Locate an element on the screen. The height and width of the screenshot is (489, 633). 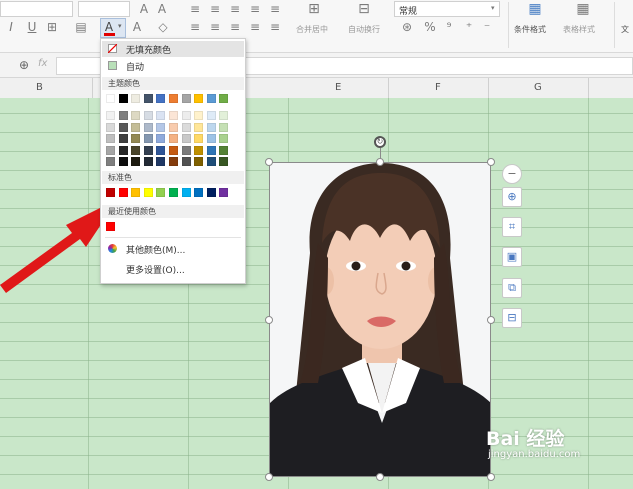
resize-handle-bottom is located at coordinates (380, 477).